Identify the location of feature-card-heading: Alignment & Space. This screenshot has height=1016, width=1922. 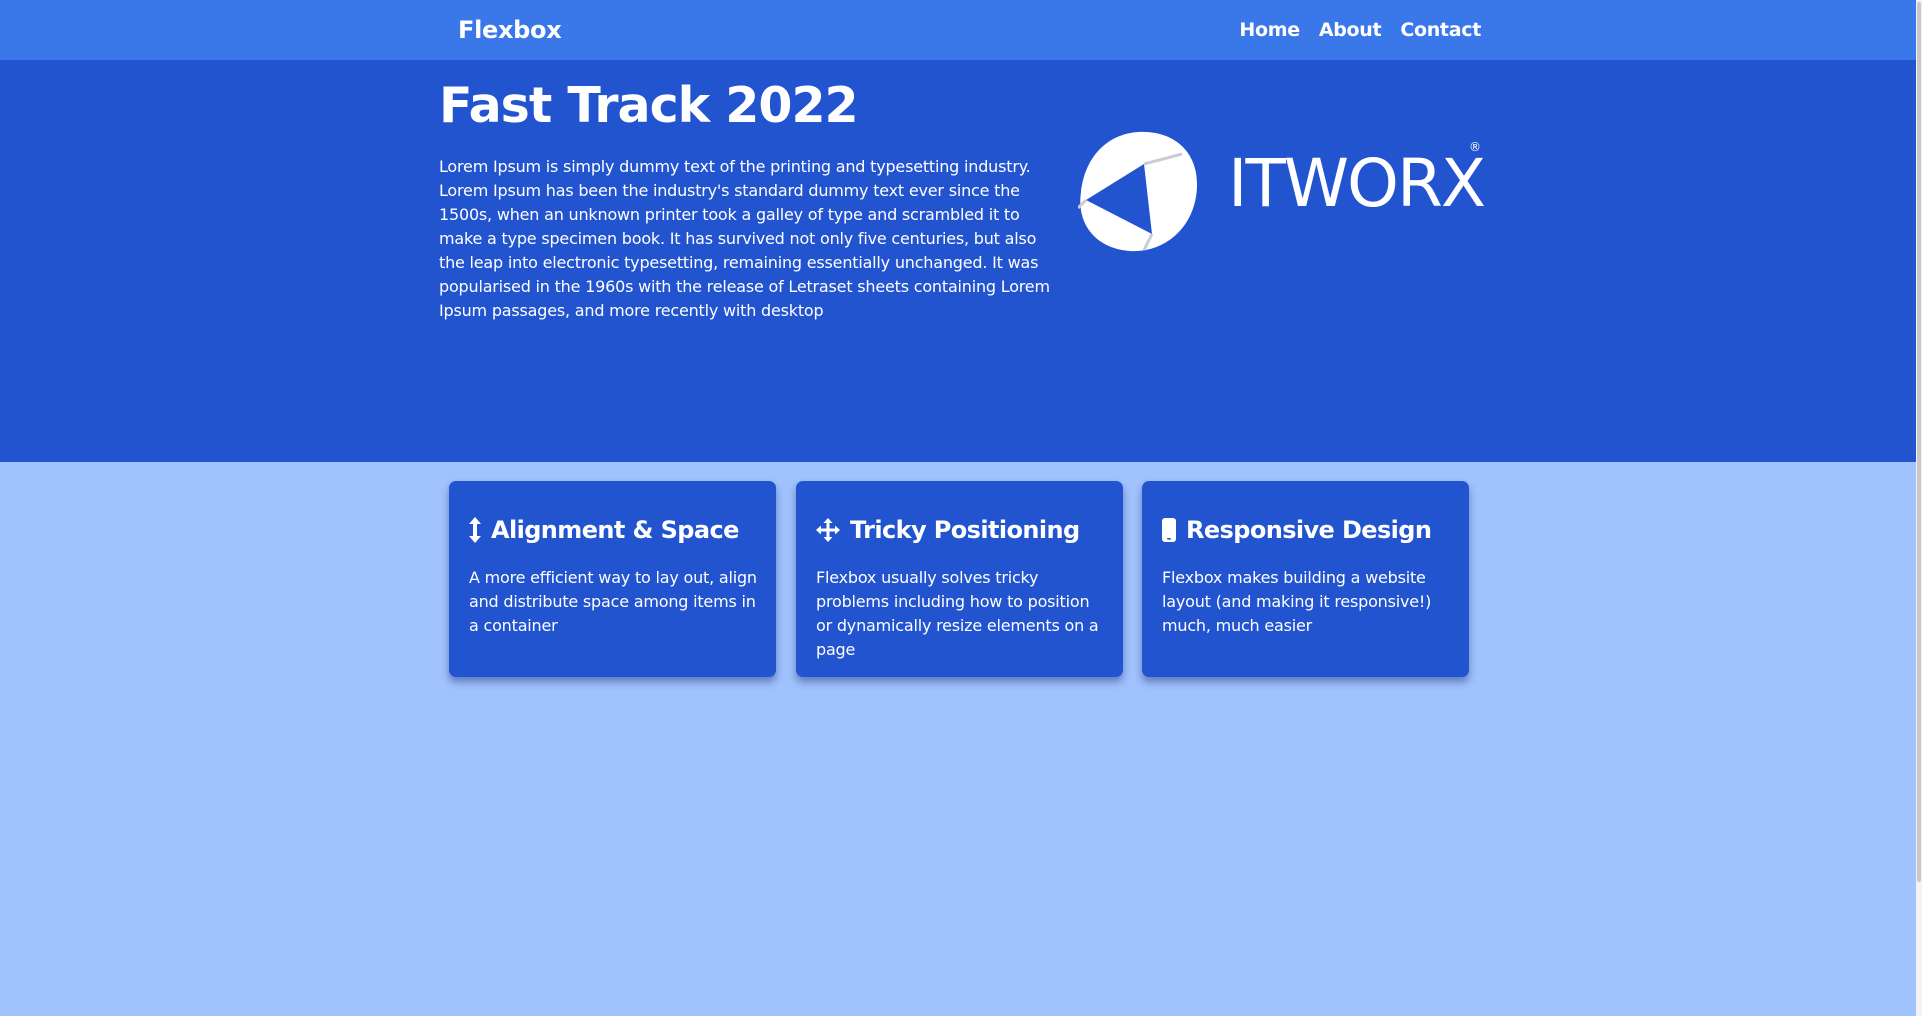
(604, 530).